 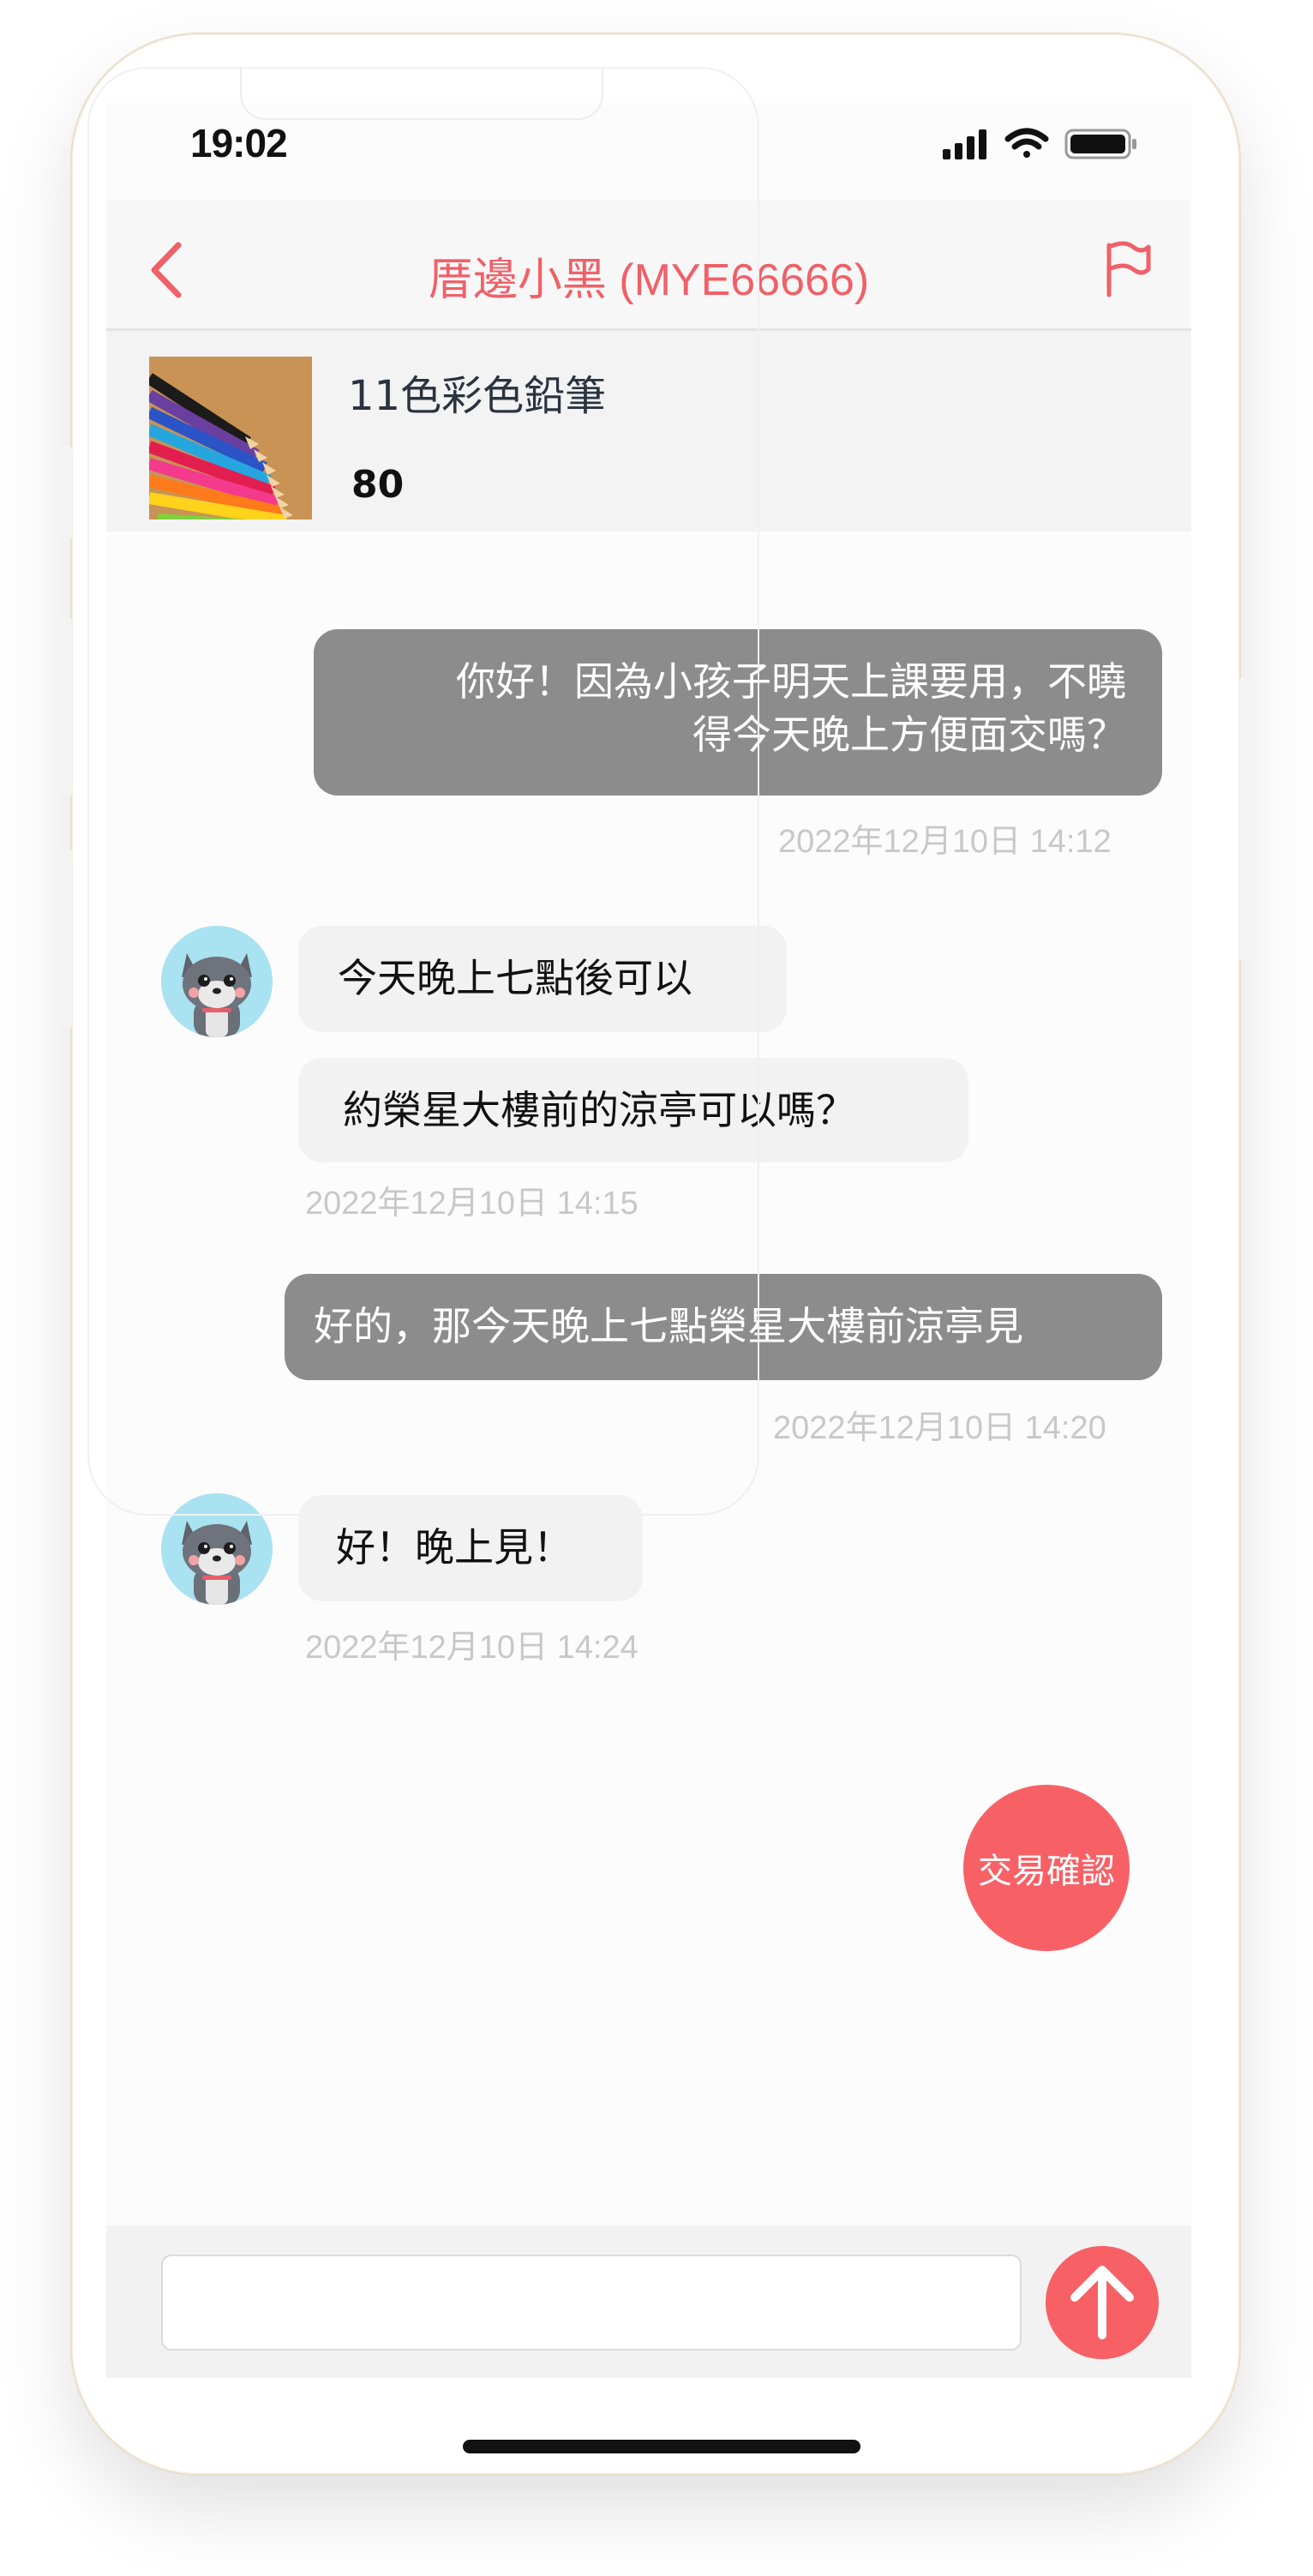 I want to click on battery-icon, so click(x=1100, y=144).